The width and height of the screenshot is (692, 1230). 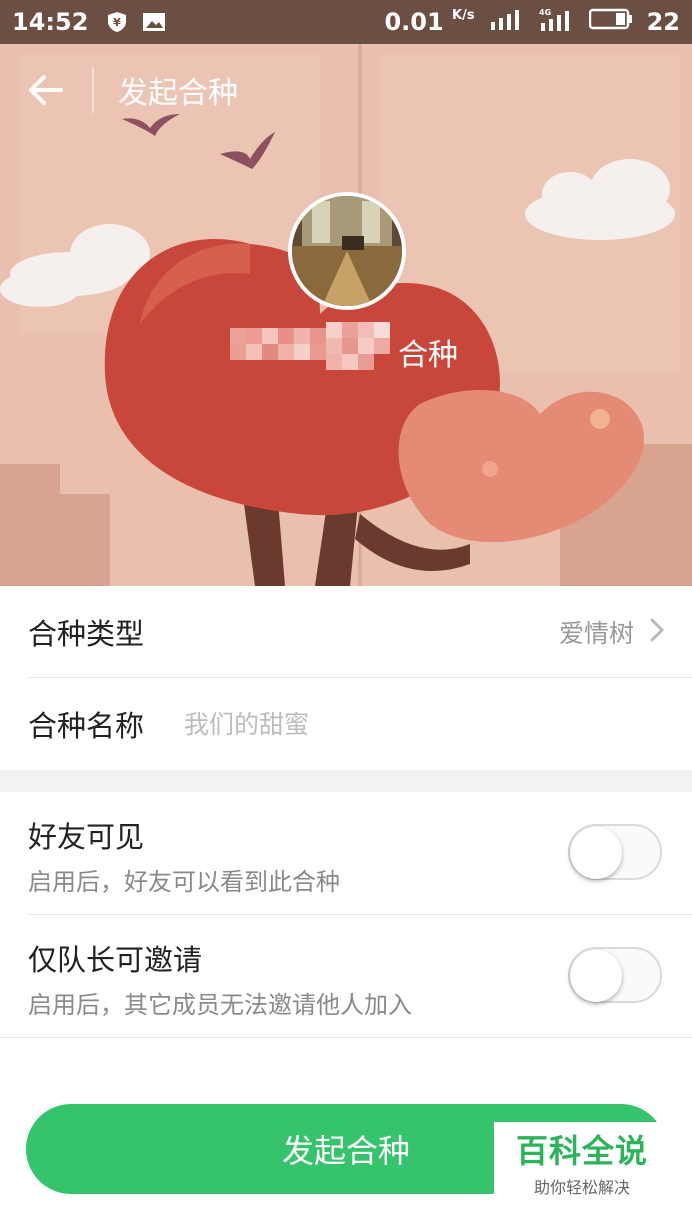 I want to click on leader-invite-title: 仅队长可邀请, so click(x=115, y=960).